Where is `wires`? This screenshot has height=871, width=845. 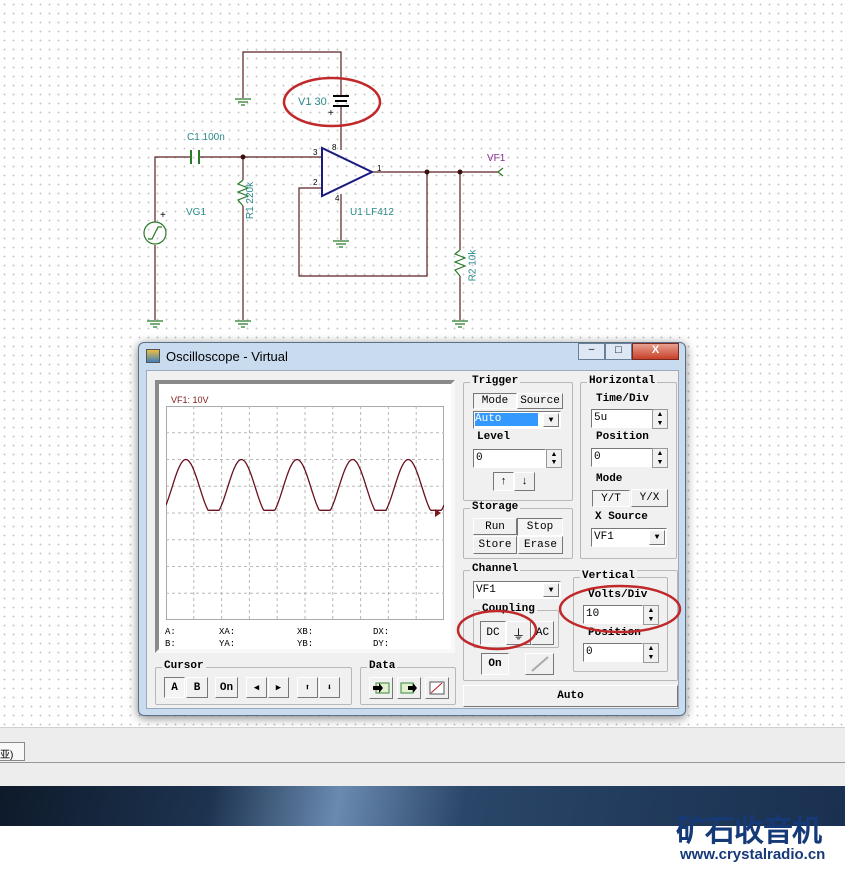
wires is located at coordinates (326, 185).